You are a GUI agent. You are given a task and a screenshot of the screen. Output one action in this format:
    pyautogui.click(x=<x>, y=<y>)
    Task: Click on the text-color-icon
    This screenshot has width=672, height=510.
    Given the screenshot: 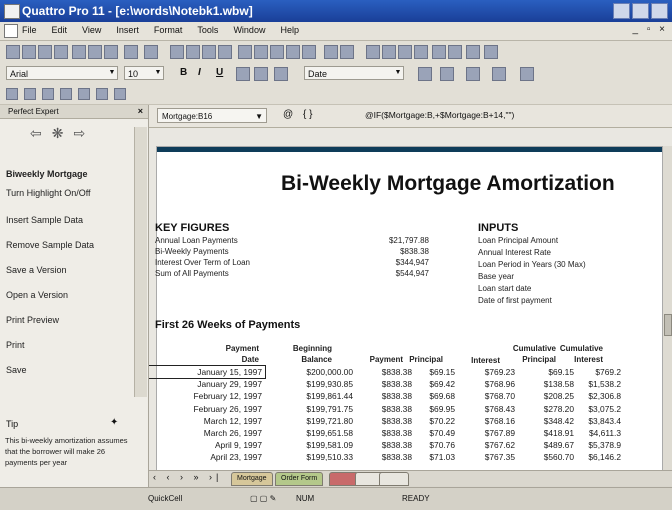 What is the action you would take?
    pyautogui.click(x=499, y=74)
    